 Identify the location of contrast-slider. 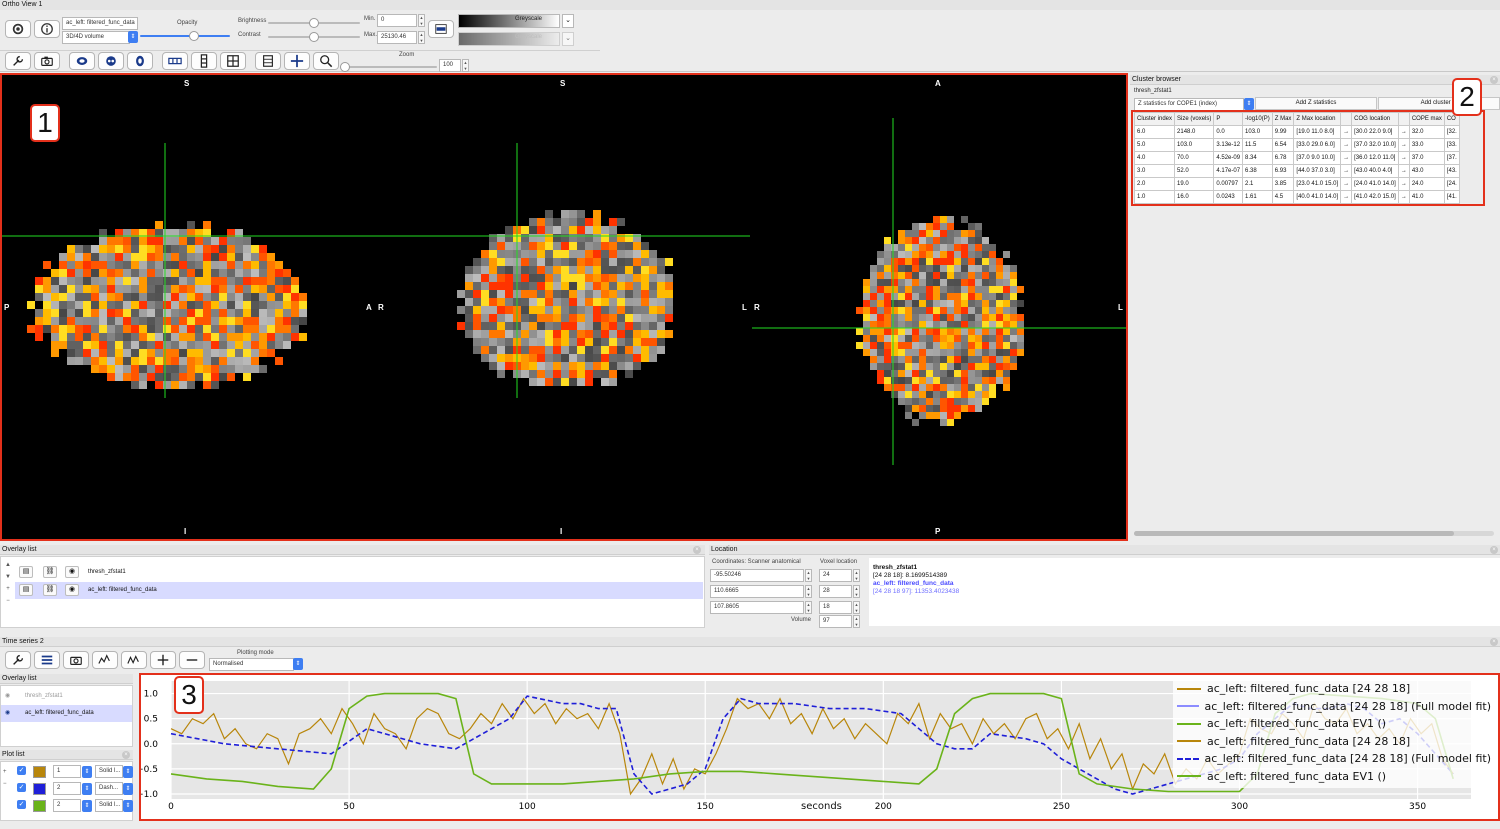
(314, 37).